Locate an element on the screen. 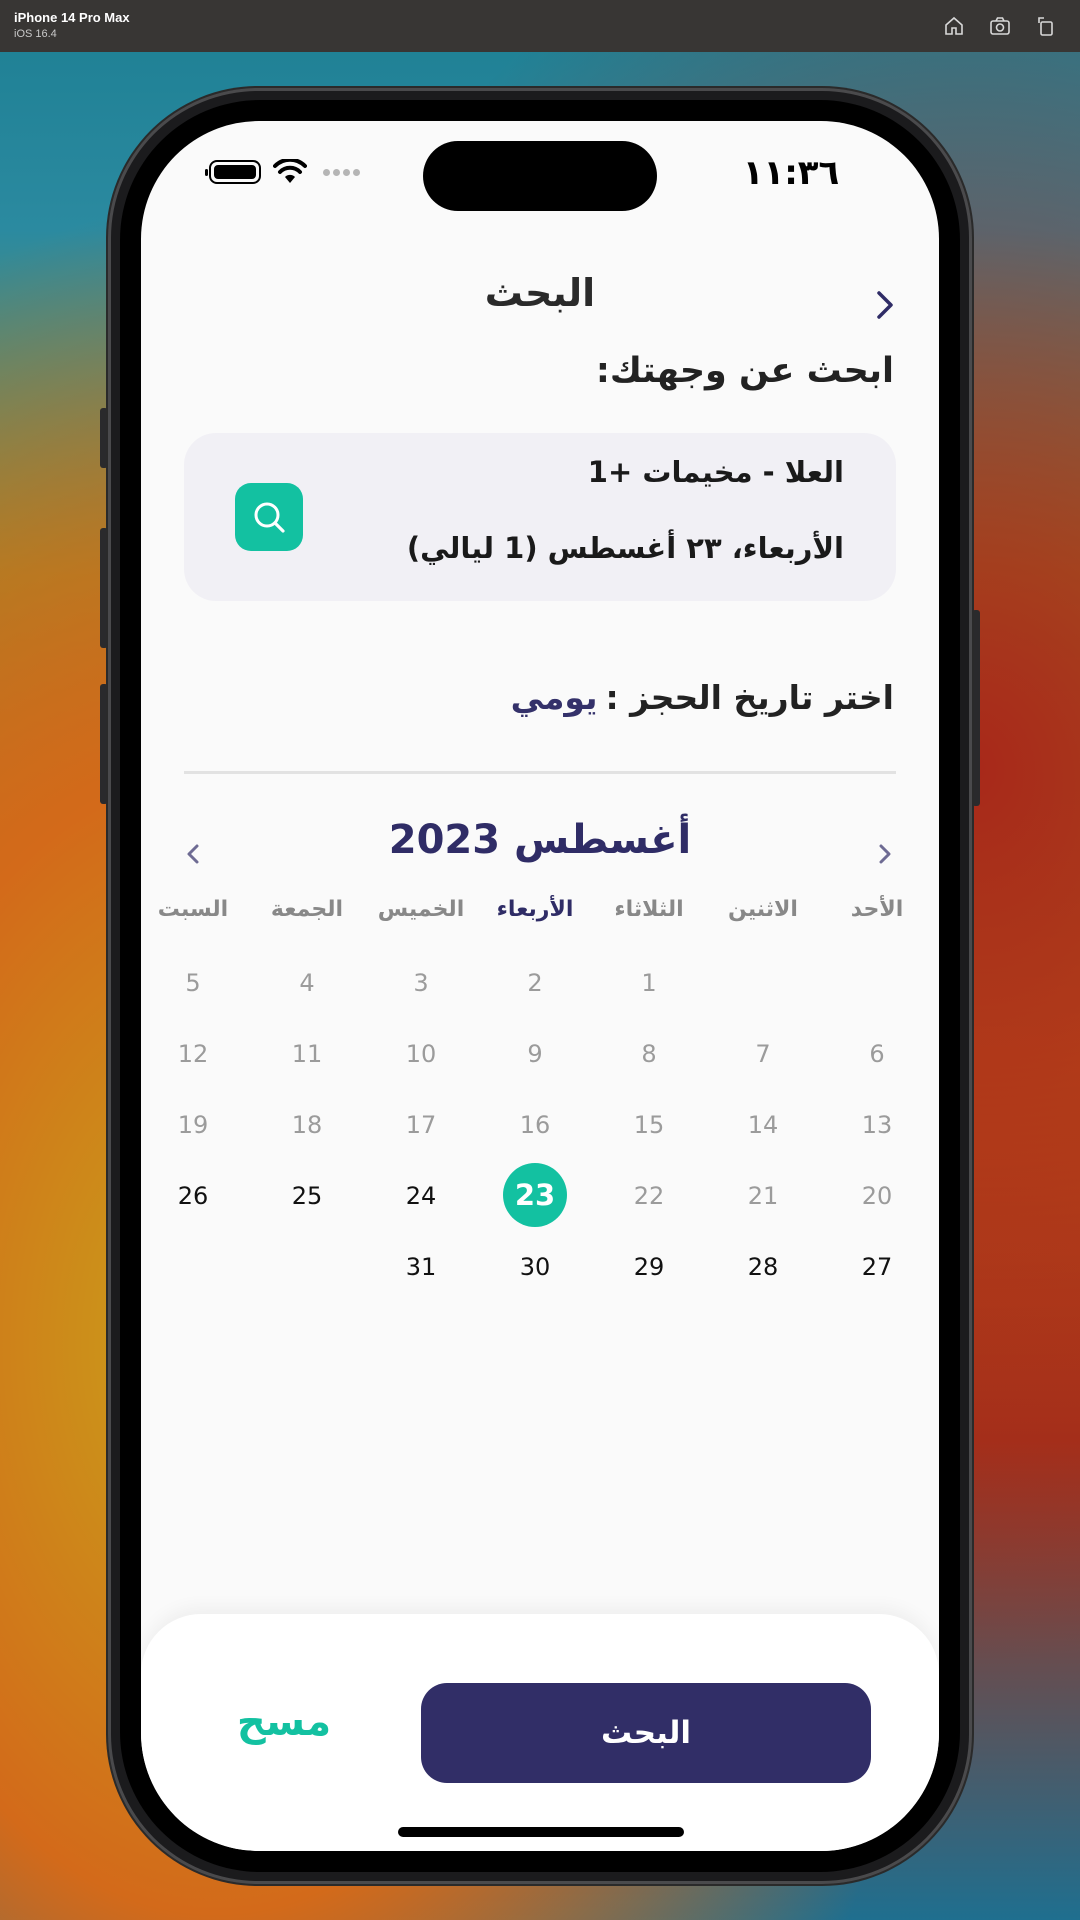 Image resolution: width=1080 pixels, height=1920 pixels. signal-icon is located at coordinates (341, 172).